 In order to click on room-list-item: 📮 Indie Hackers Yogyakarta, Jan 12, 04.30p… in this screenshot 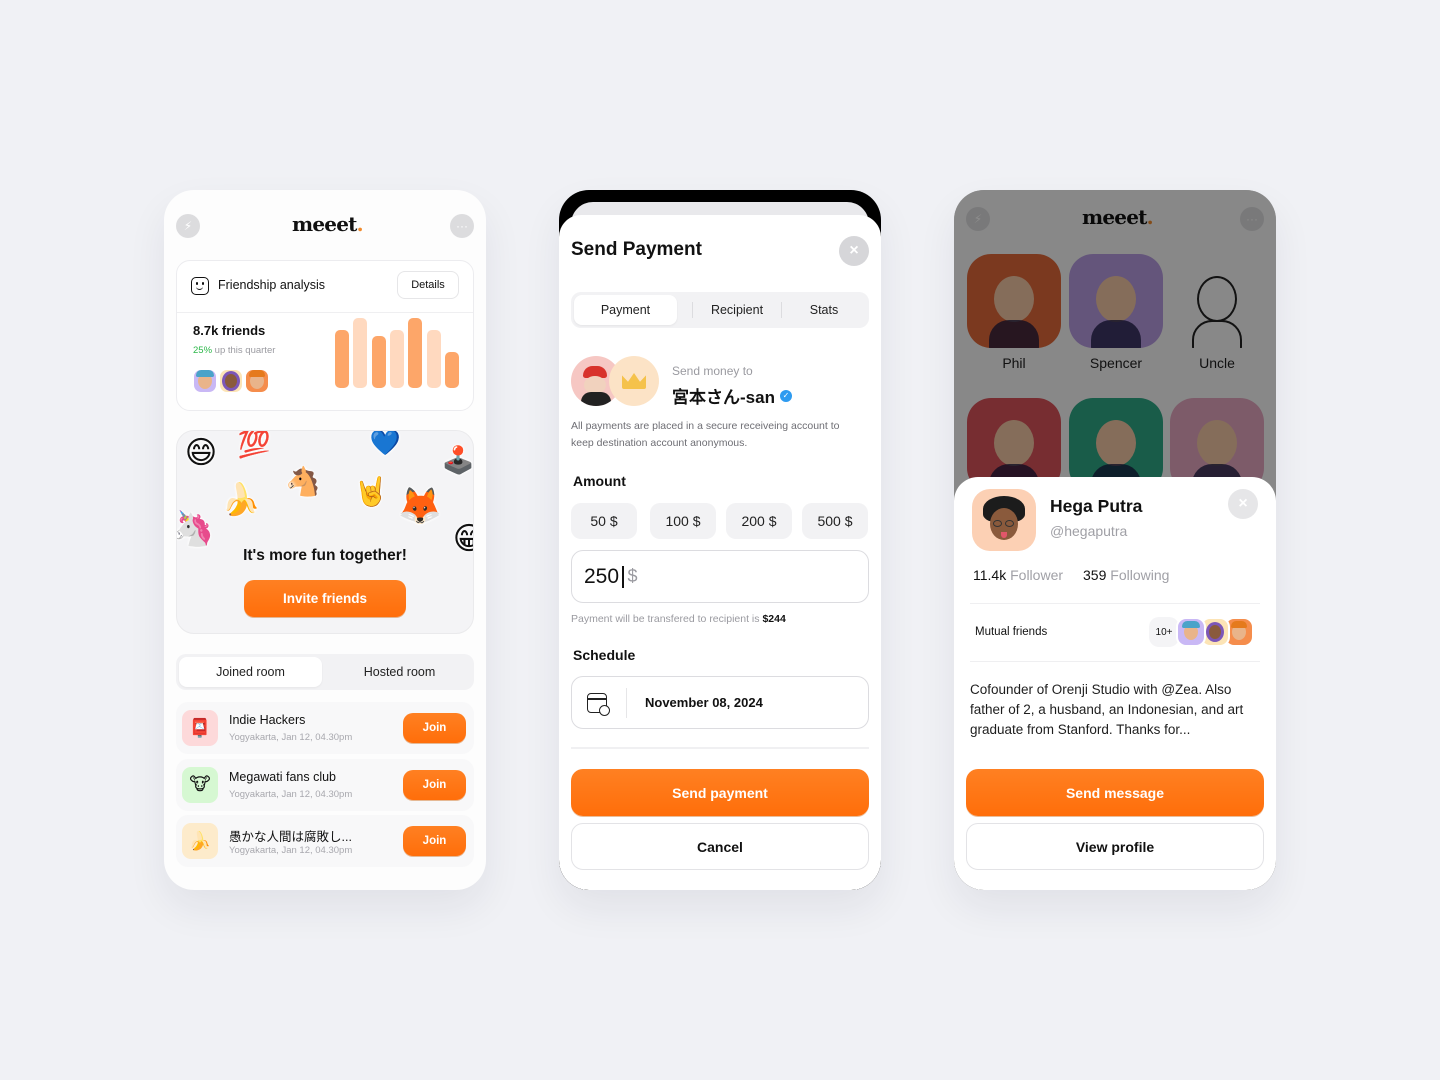, I will do `click(325, 728)`.